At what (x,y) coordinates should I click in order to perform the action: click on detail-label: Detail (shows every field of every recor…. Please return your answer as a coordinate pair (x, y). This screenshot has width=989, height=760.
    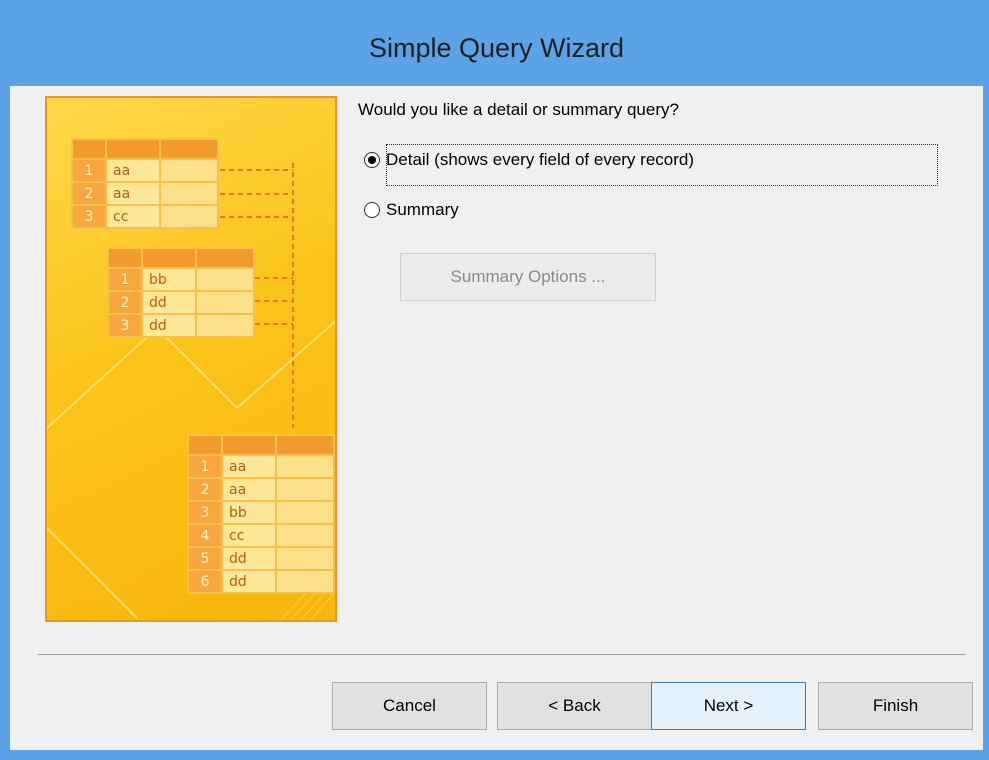
    Looking at the image, I should click on (540, 160).